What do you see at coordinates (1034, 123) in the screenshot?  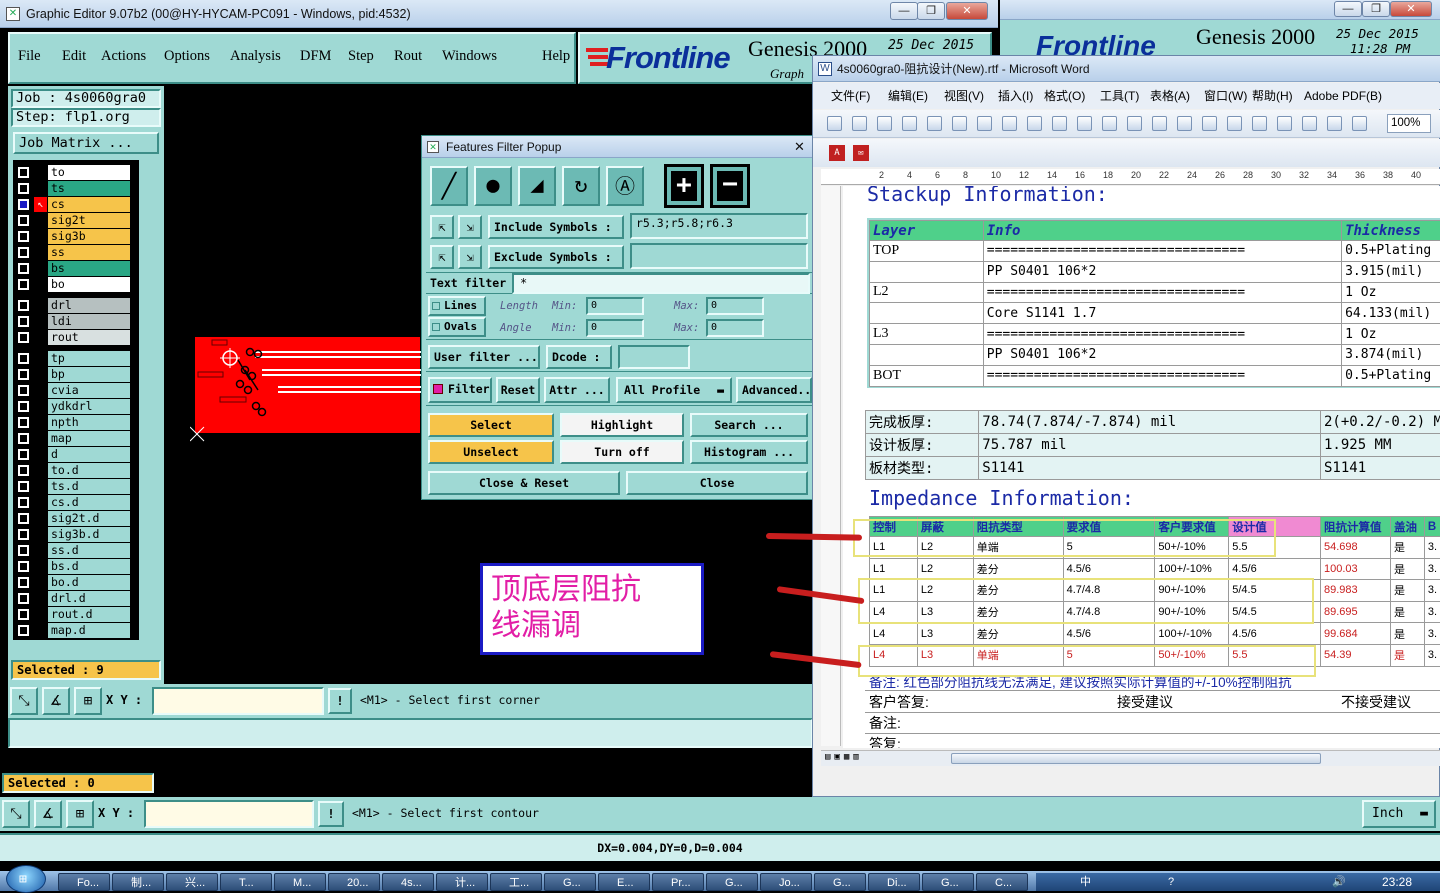 I see `cut-icon` at bounding box center [1034, 123].